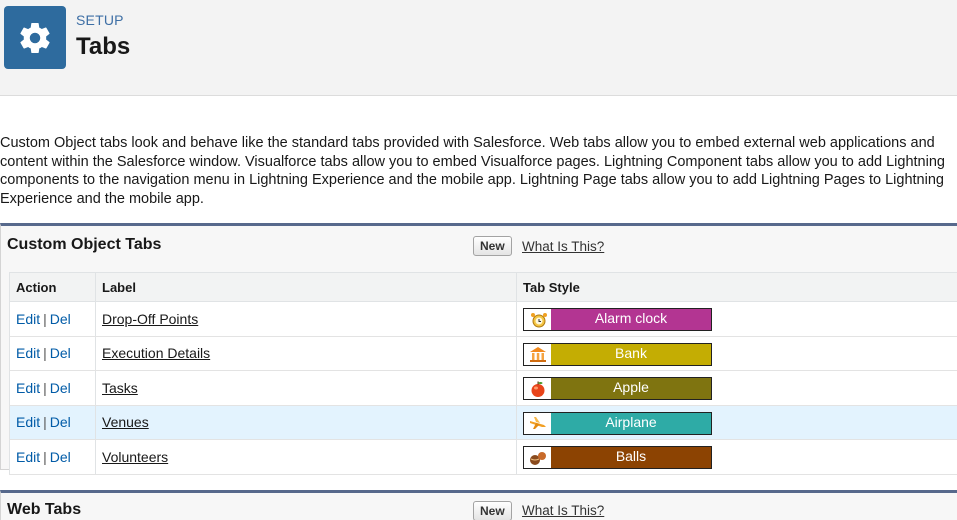 The height and width of the screenshot is (520, 957). I want to click on tab-style-swatch: Airplane, so click(617, 423).